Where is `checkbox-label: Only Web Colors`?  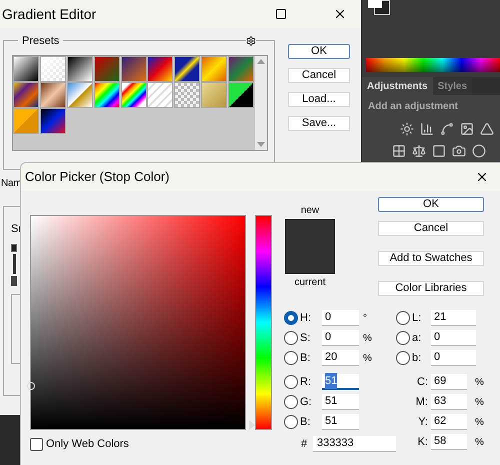
checkbox-label: Only Web Colors is located at coordinates (87, 444).